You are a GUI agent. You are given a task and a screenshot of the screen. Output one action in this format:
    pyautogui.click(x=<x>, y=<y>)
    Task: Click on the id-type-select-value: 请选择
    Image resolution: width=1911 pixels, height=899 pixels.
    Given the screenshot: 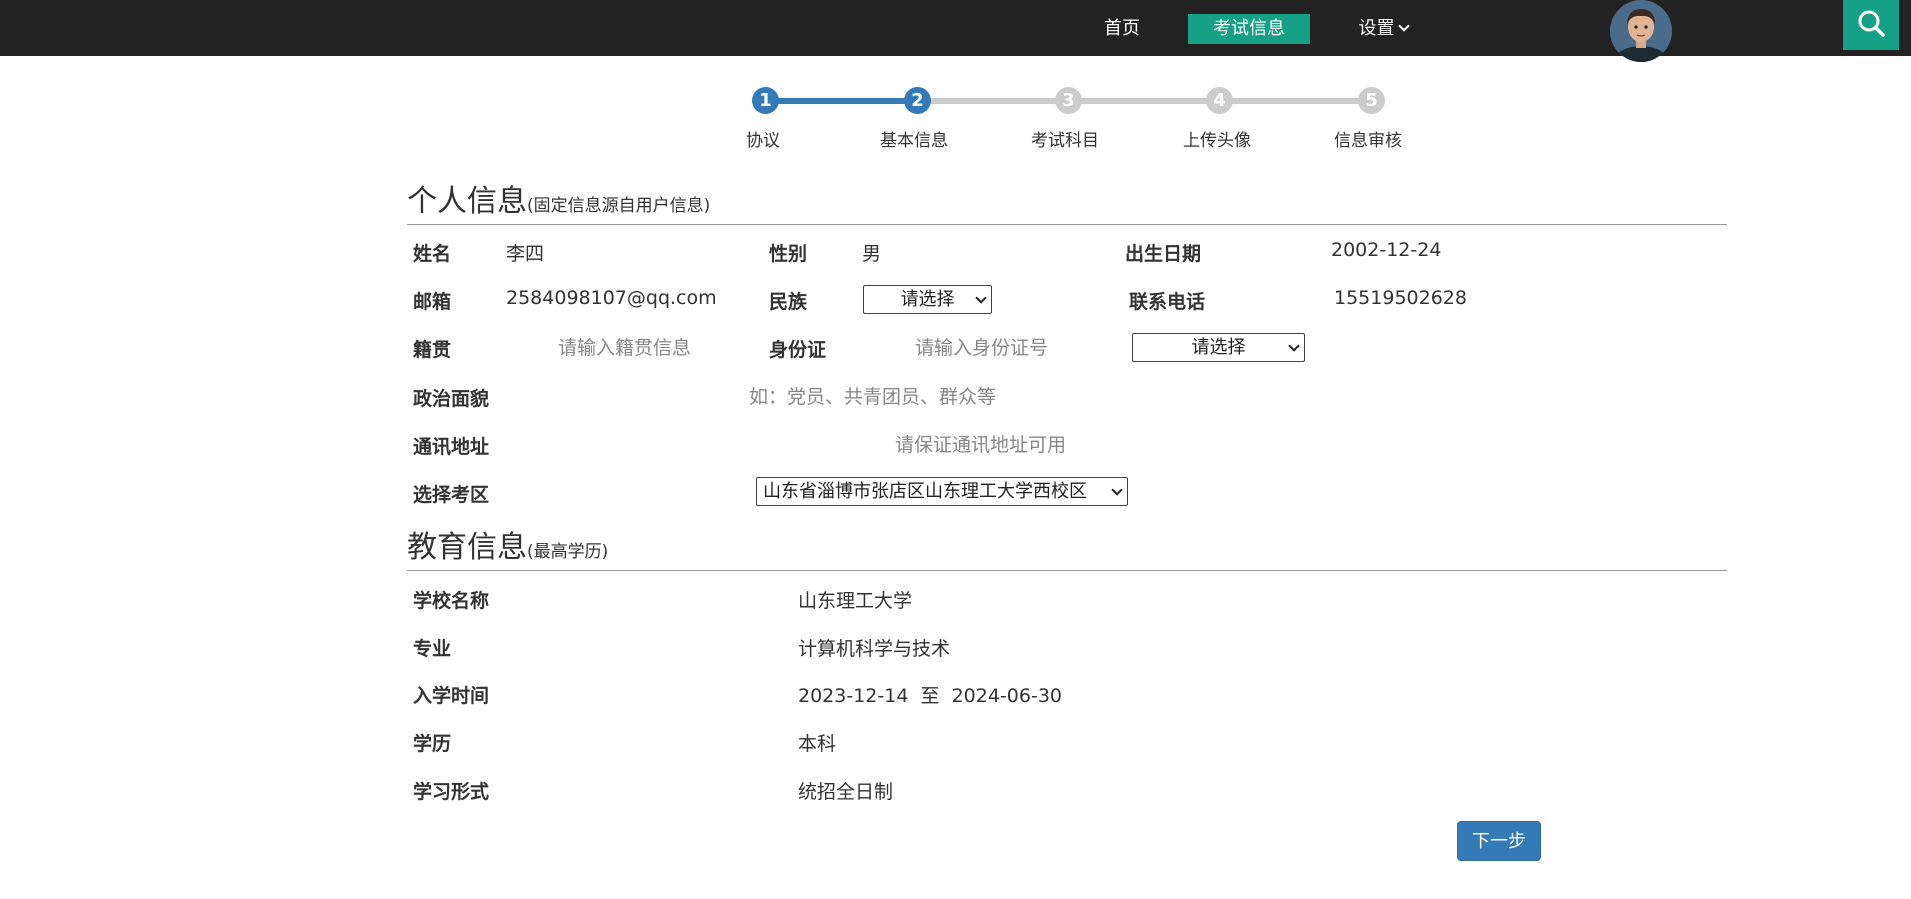 What is the action you would take?
    pyautogui.click(x=1218, y=347)
    